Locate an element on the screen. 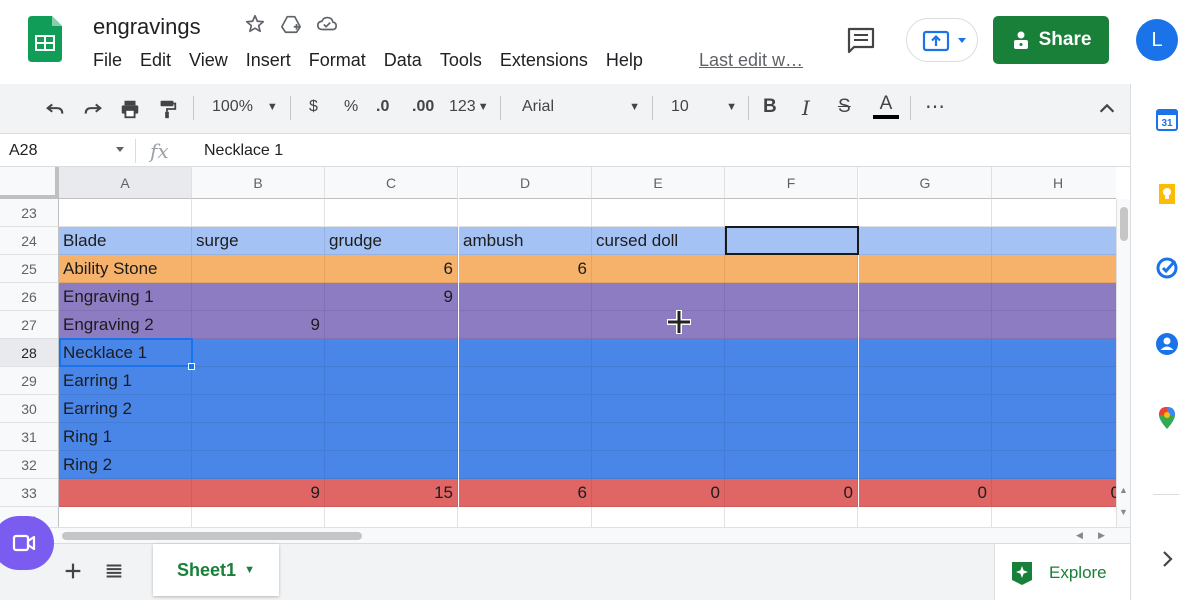 This screenshot has height=600, width=1200. cell-e31 is located at coordinates (658, 437).